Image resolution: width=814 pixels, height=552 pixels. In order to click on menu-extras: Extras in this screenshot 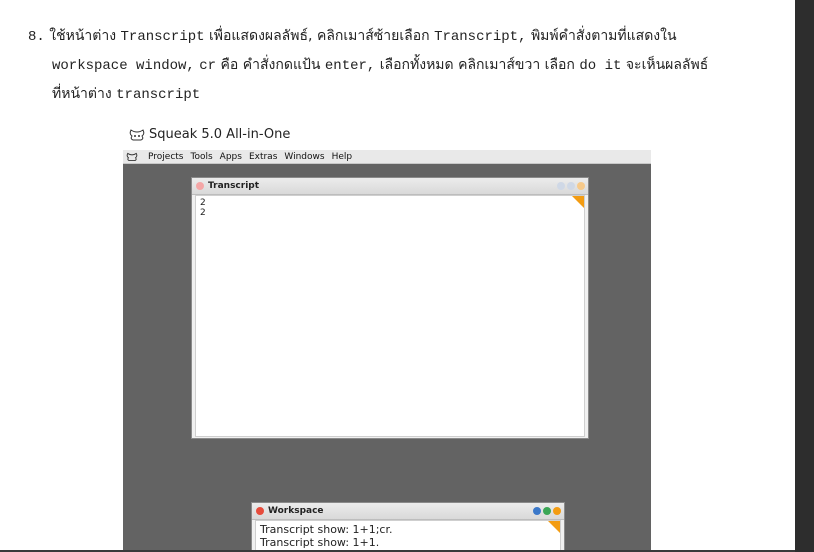, I will do `click(263, 157)`.